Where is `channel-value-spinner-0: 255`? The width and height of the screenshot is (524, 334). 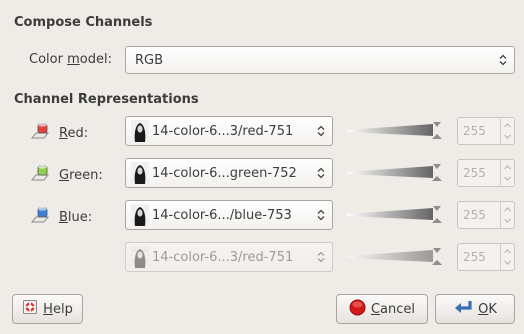
channel-value-spinner-0: 255 is located at coordinates (486, 131).